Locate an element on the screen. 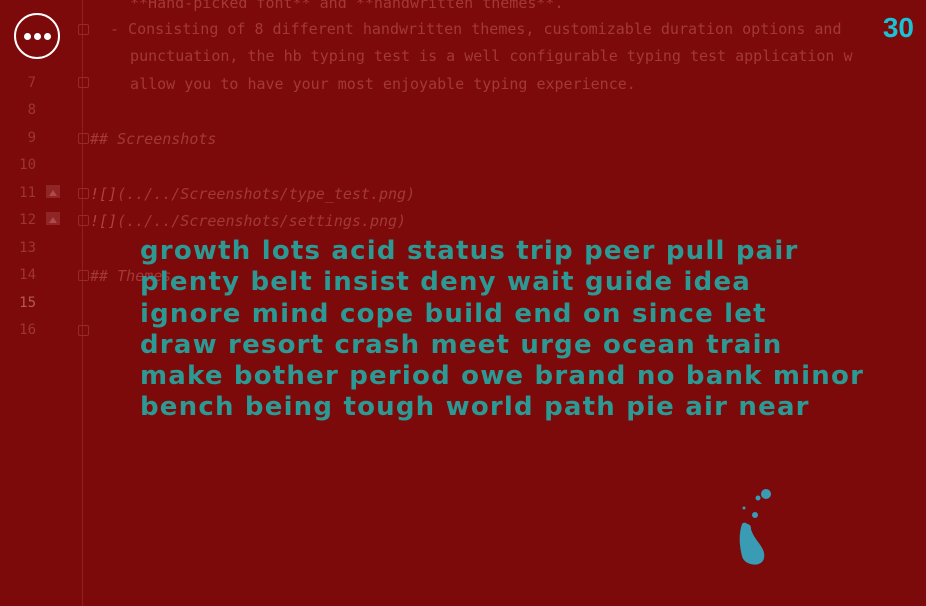  word-line: plenty belt insist deny wait guide idea is located at coordinates (446, 282).